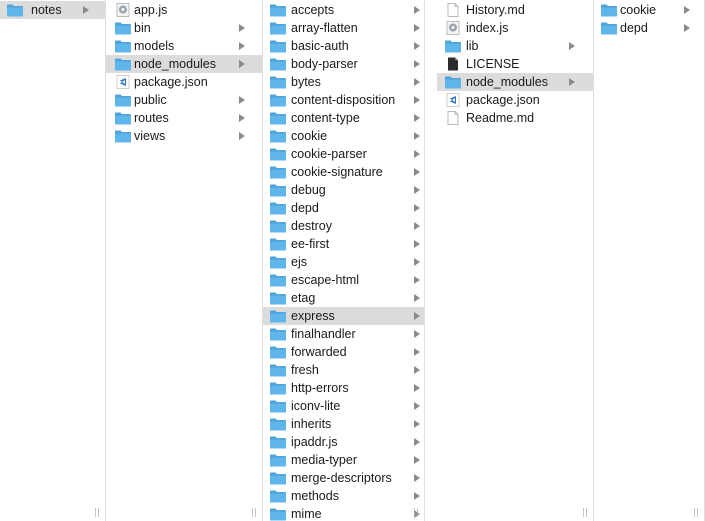  What do you see at coordinates (515, 118) in the screenshot?
I see `file-row-readme-md: Readme.md` at bounding box center [515, 118].